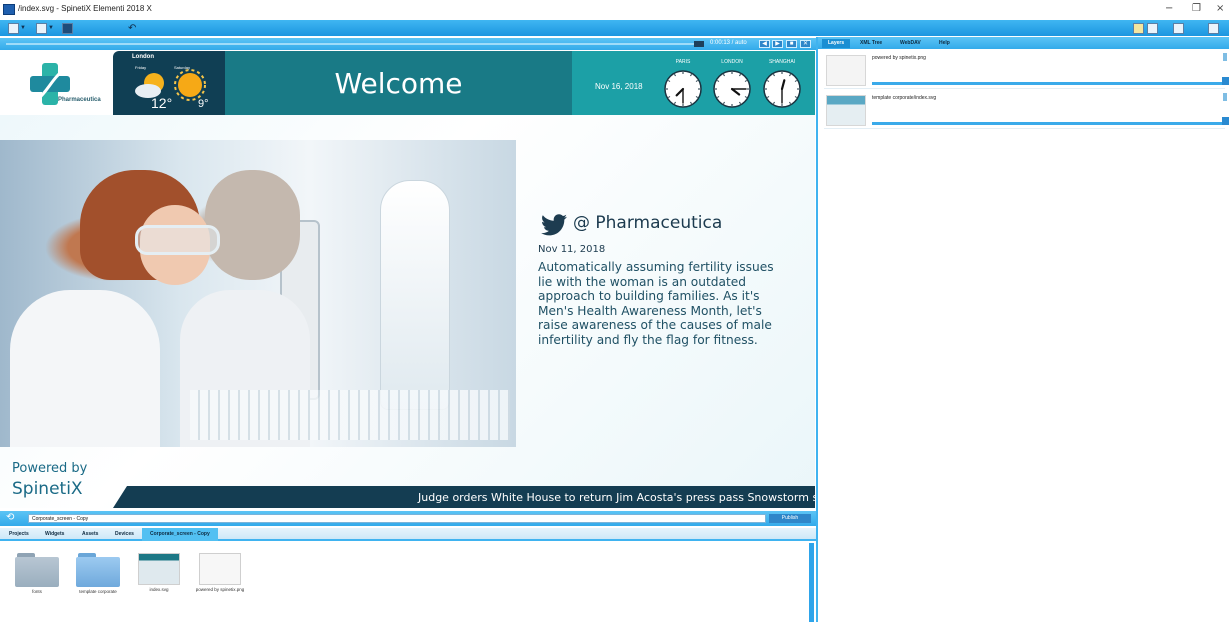 This screenshot has width=1229, height=622. I want to click on clock-label-shanghai: SHANGHAI, so click(782, 62).